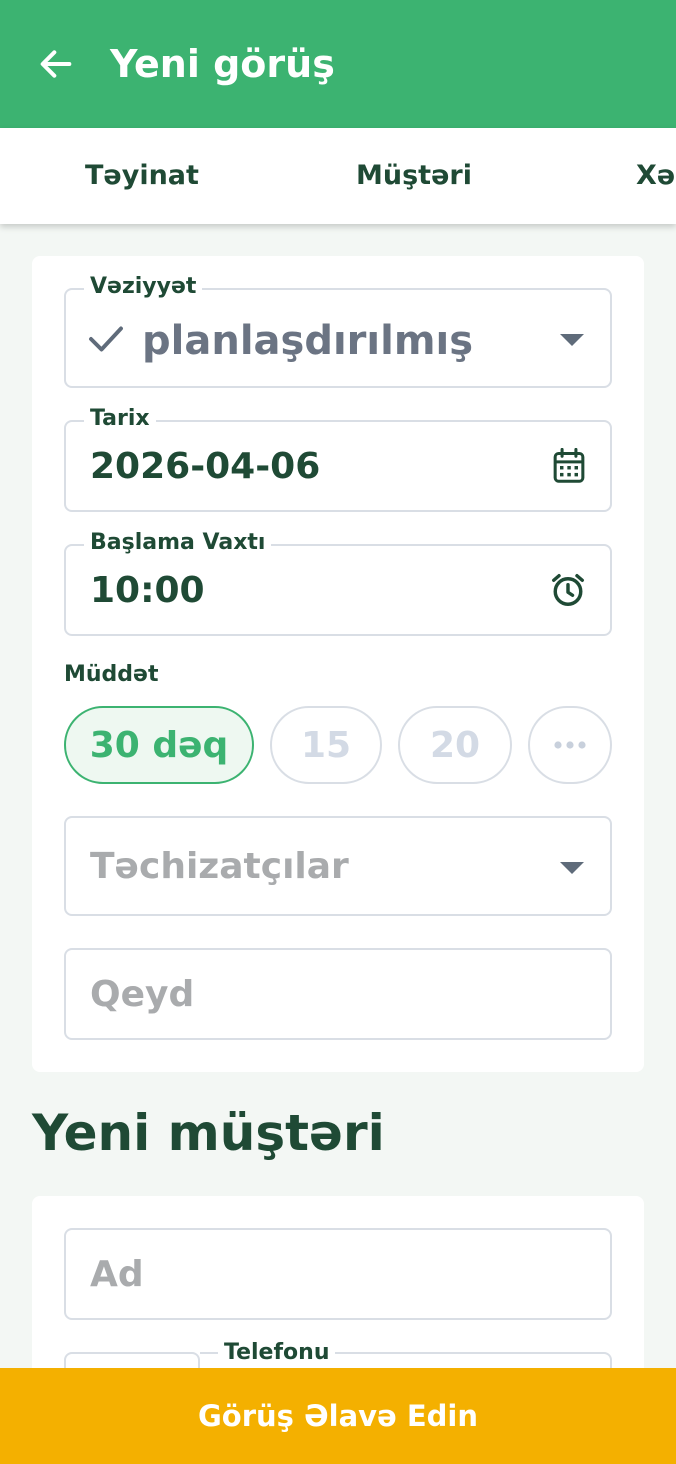 Image resolution: width=676 pixels, height=1464 pixels. Describe the element at coordinates (338, 64) in the screenshot. I see `app-bar: Yeni görüş` at that location.